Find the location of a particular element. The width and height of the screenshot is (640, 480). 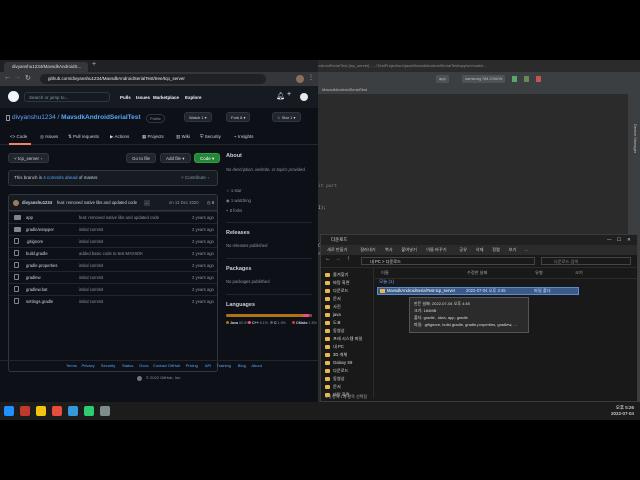

taskbar-clock: 오후 5:26 2022-07-04 is located at coordinates (622, 411).